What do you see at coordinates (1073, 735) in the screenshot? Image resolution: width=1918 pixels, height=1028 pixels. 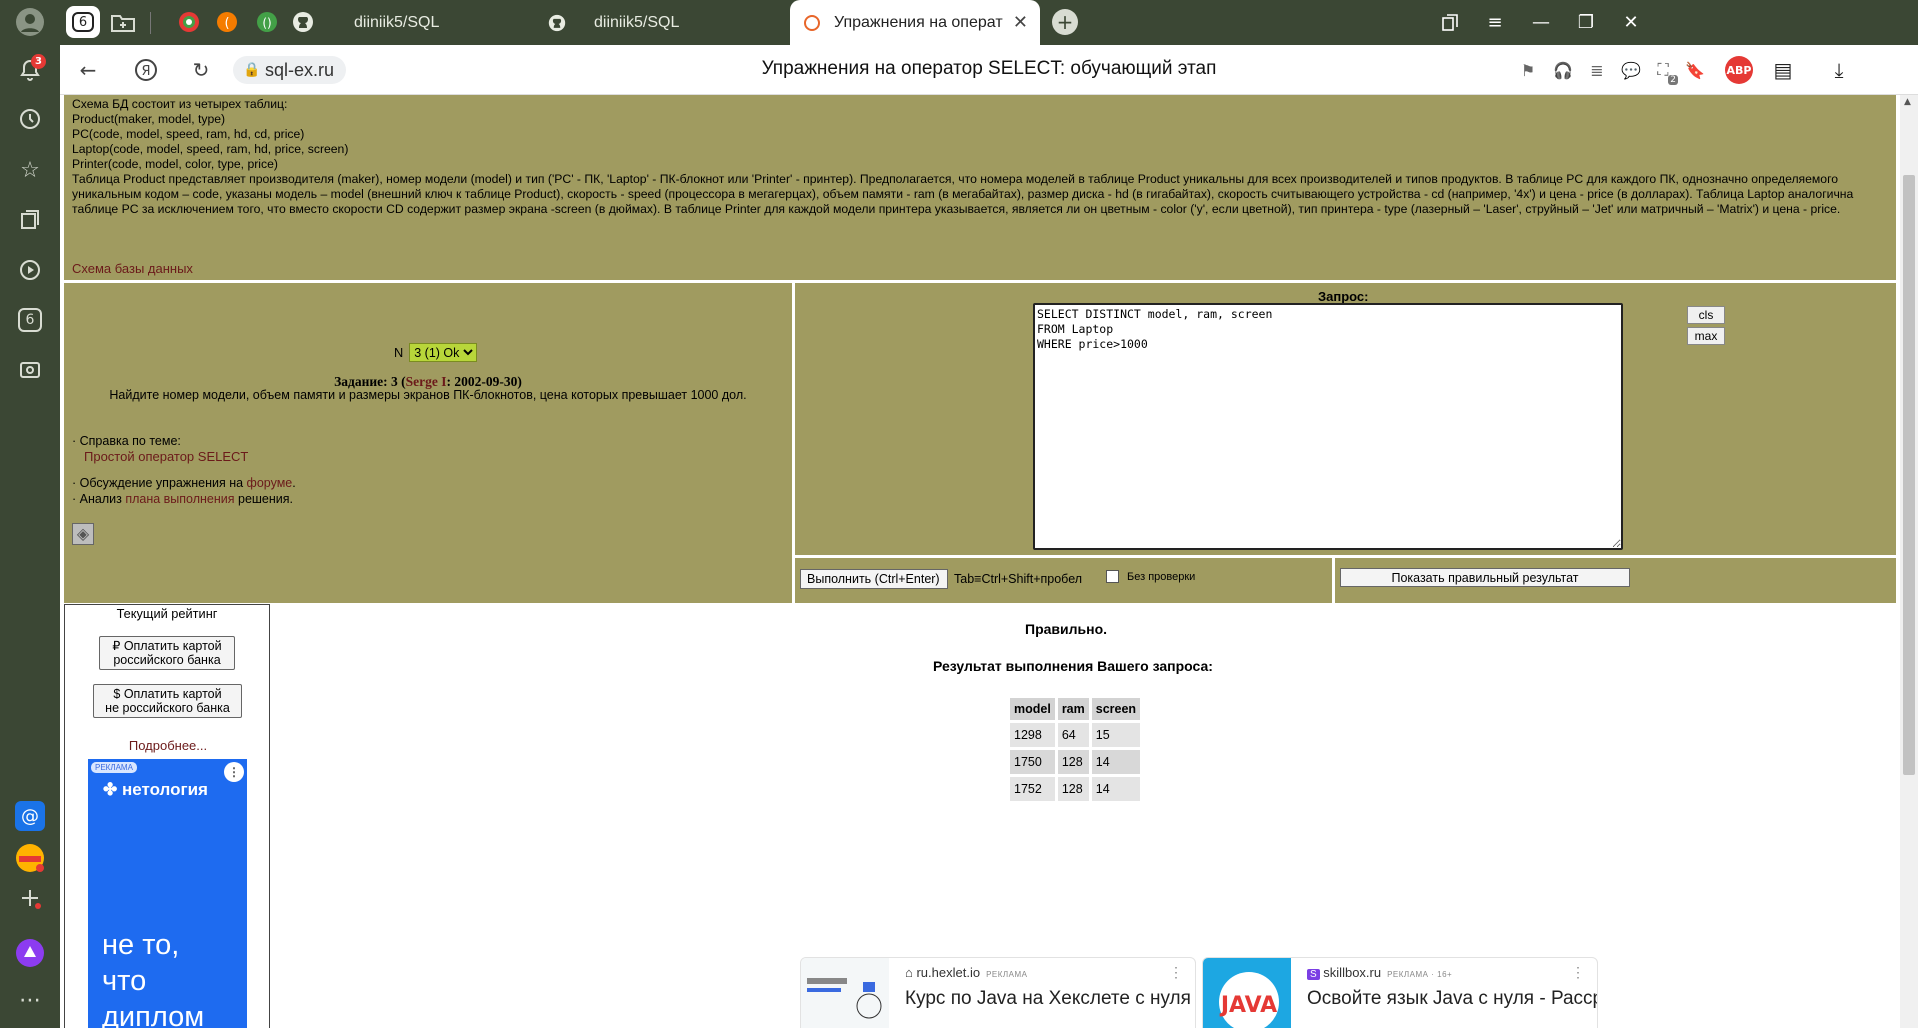 I see `table-cell: 64` at bounding box center [1073, 735].